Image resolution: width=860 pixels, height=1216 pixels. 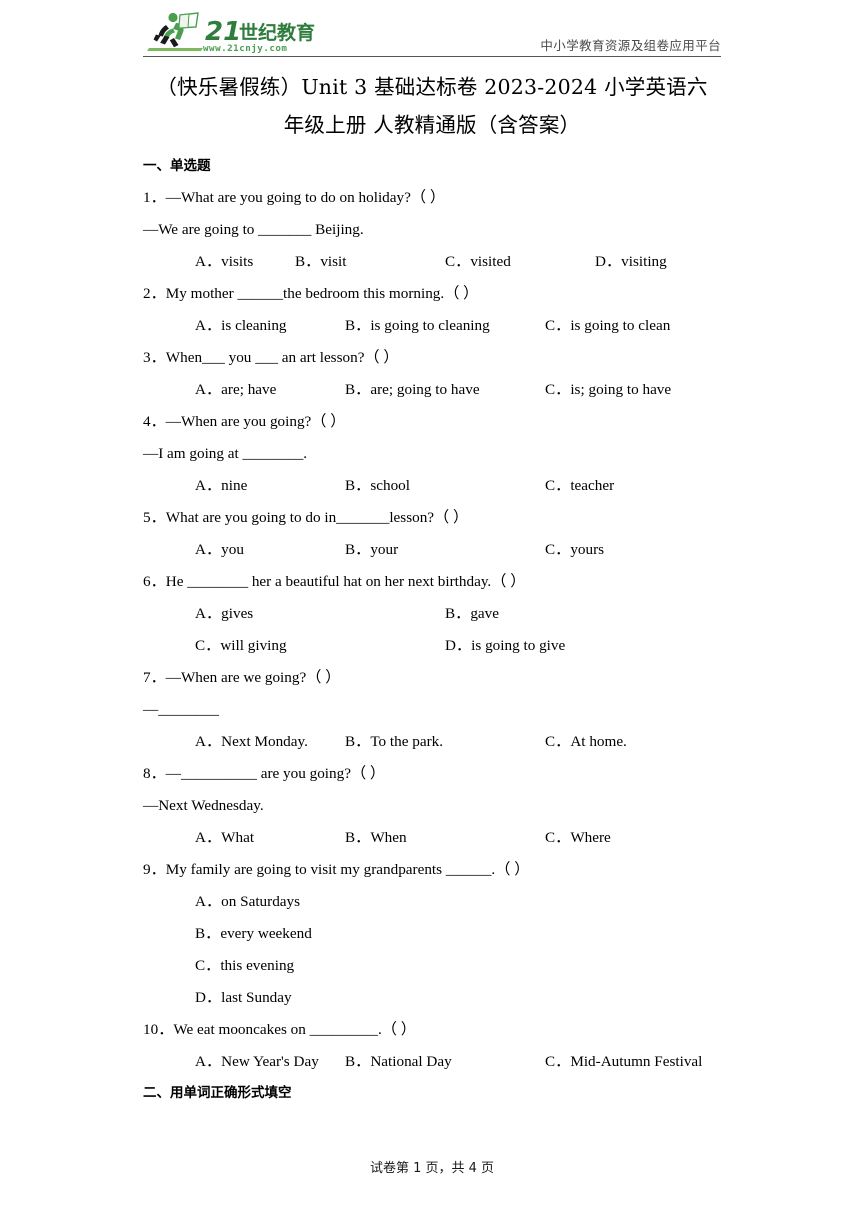 What do you see at coordinates (253, 934) in the screenshot?
I see `option-b: B．every weekend` at bounding box center [253, 934].